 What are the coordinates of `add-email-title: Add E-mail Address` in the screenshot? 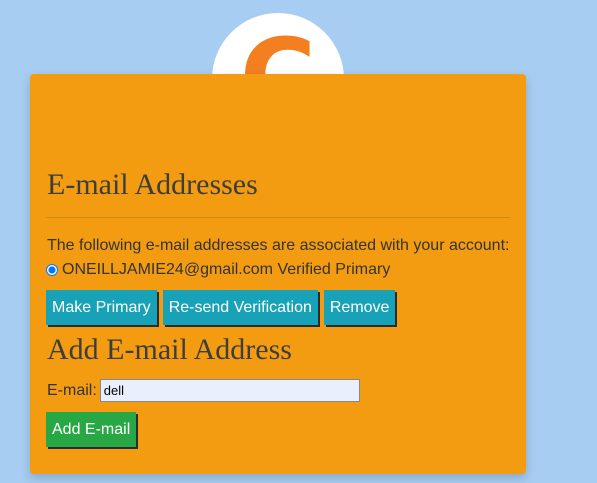 It's located at (169, 349).